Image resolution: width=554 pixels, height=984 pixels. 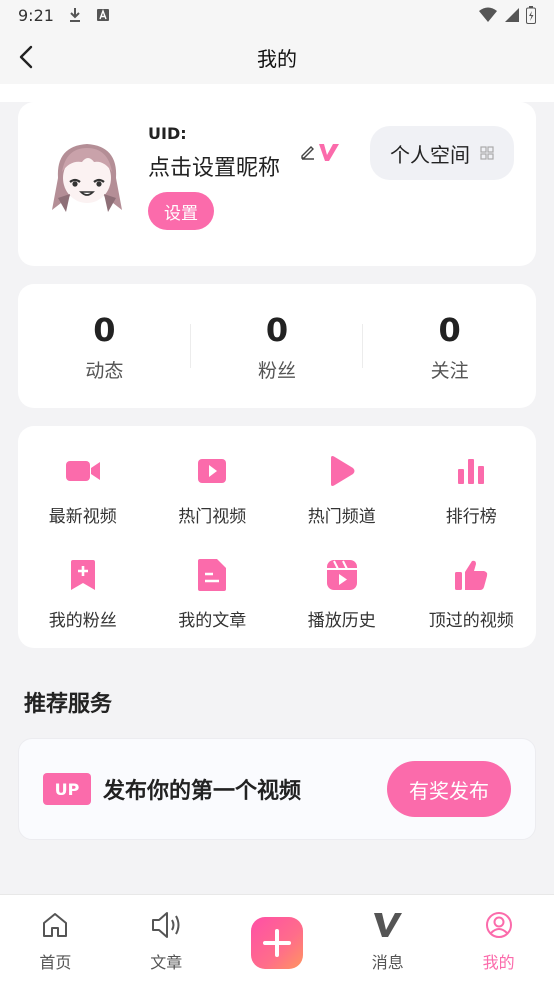 What do you see at coordinates (55, 925) in the screenshot?
I see `home-icon` at bounding box center [55, 925].